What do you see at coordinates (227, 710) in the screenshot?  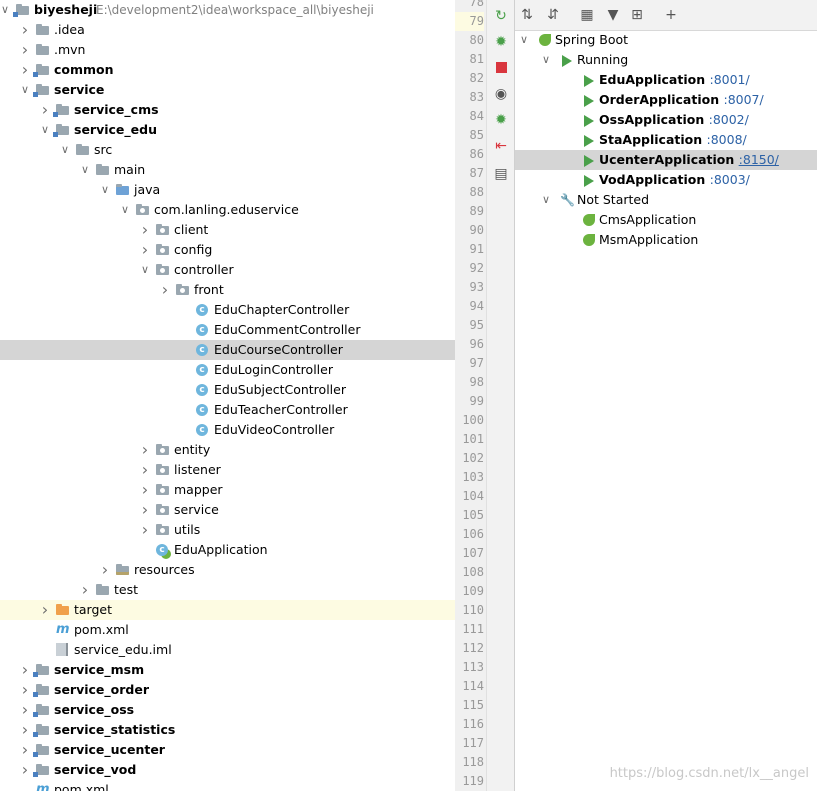 I see `tree-row: › service_oss` at bounding box center [227, 710].